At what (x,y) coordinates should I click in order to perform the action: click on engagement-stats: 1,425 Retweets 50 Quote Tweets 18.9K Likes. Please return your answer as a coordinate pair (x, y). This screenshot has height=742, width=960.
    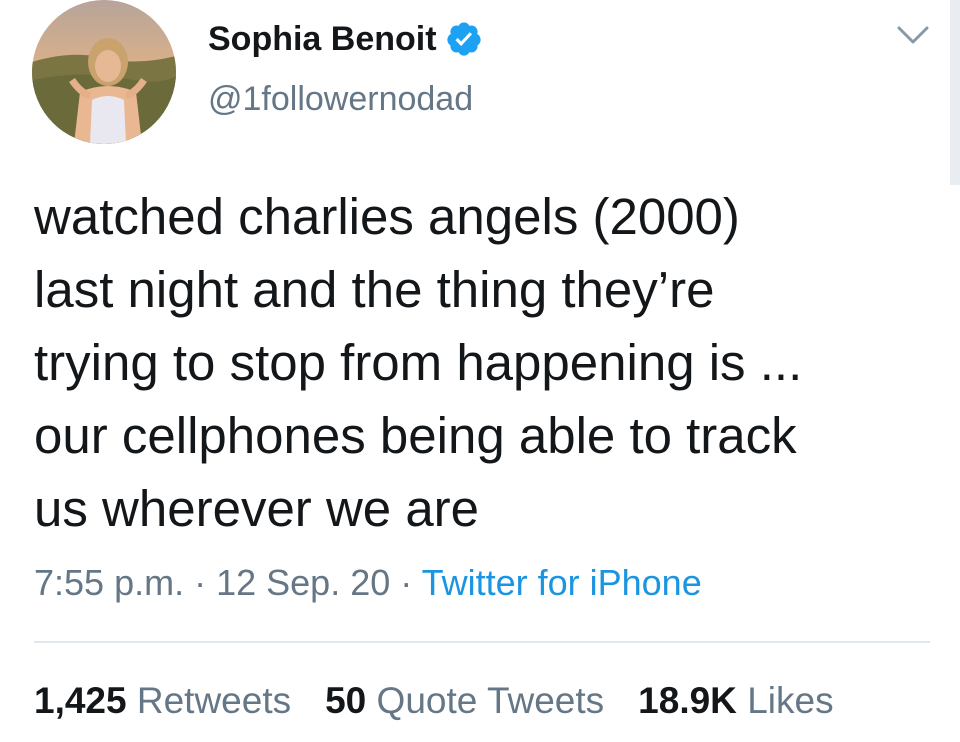
    Looking at the image, I should click on (451, 701).